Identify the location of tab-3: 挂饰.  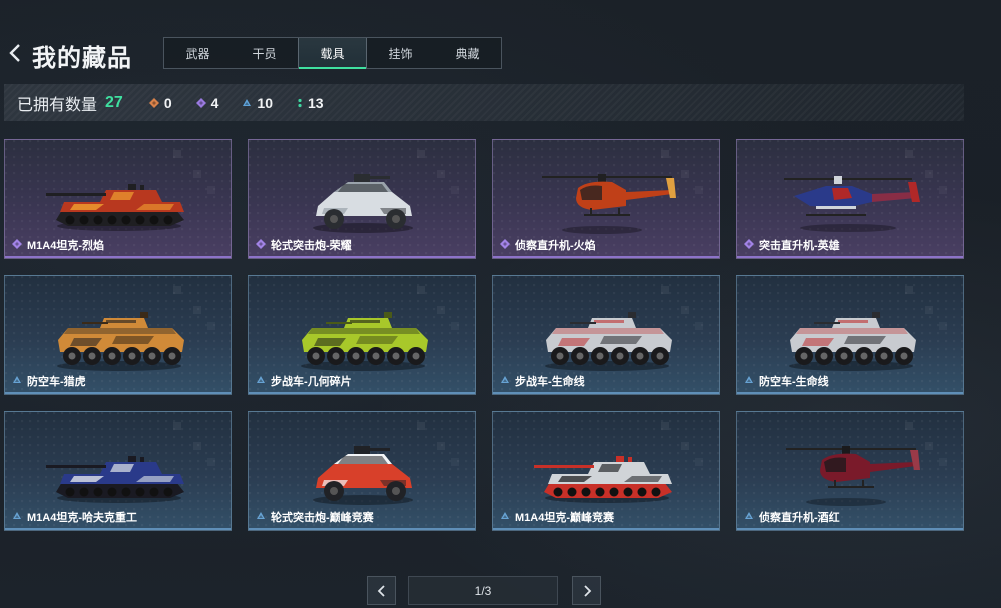
(400, 53).